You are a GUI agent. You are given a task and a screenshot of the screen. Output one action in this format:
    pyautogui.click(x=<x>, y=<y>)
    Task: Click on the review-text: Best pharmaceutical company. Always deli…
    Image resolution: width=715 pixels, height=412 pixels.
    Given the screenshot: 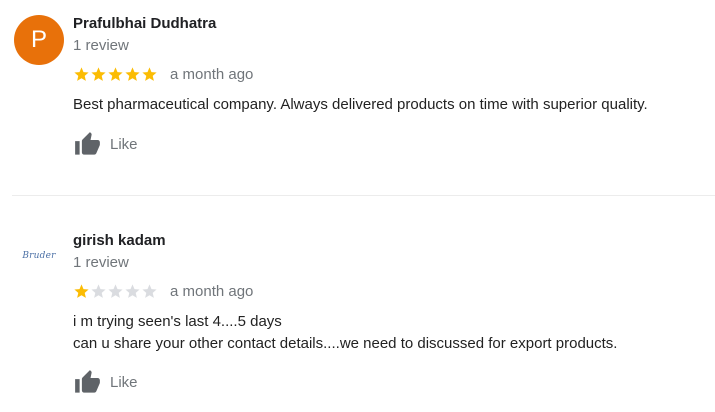 What is the action you would take?
    pyautogui.click(x=360, y=105)
    